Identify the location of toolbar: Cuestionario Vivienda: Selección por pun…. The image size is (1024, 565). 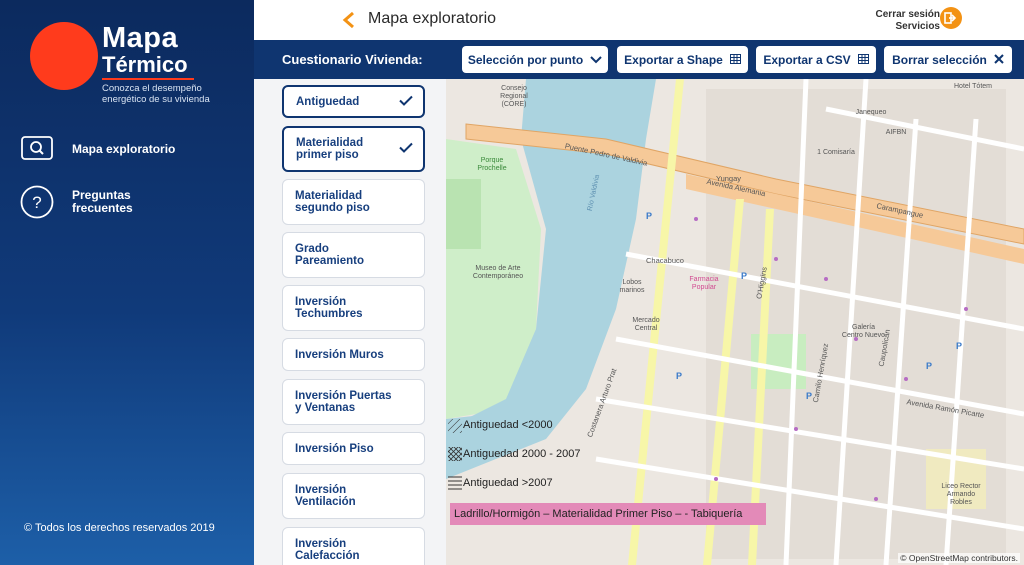
(639, 59).